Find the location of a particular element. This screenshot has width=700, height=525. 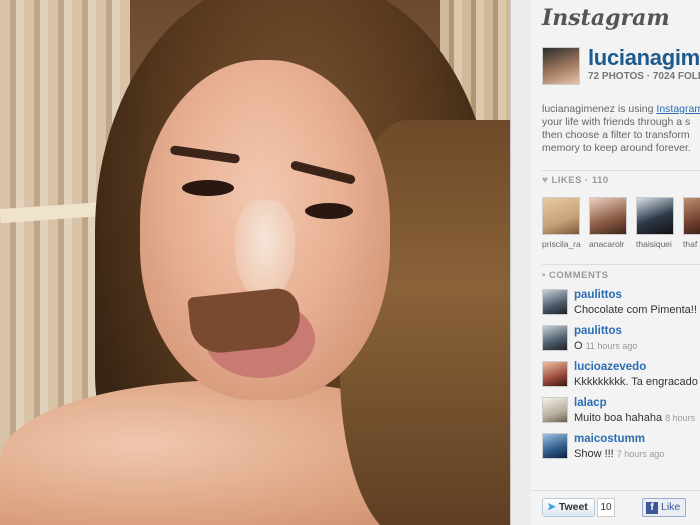

comment: paulittos O 11 hours ago is located at coordinates (621, 343).